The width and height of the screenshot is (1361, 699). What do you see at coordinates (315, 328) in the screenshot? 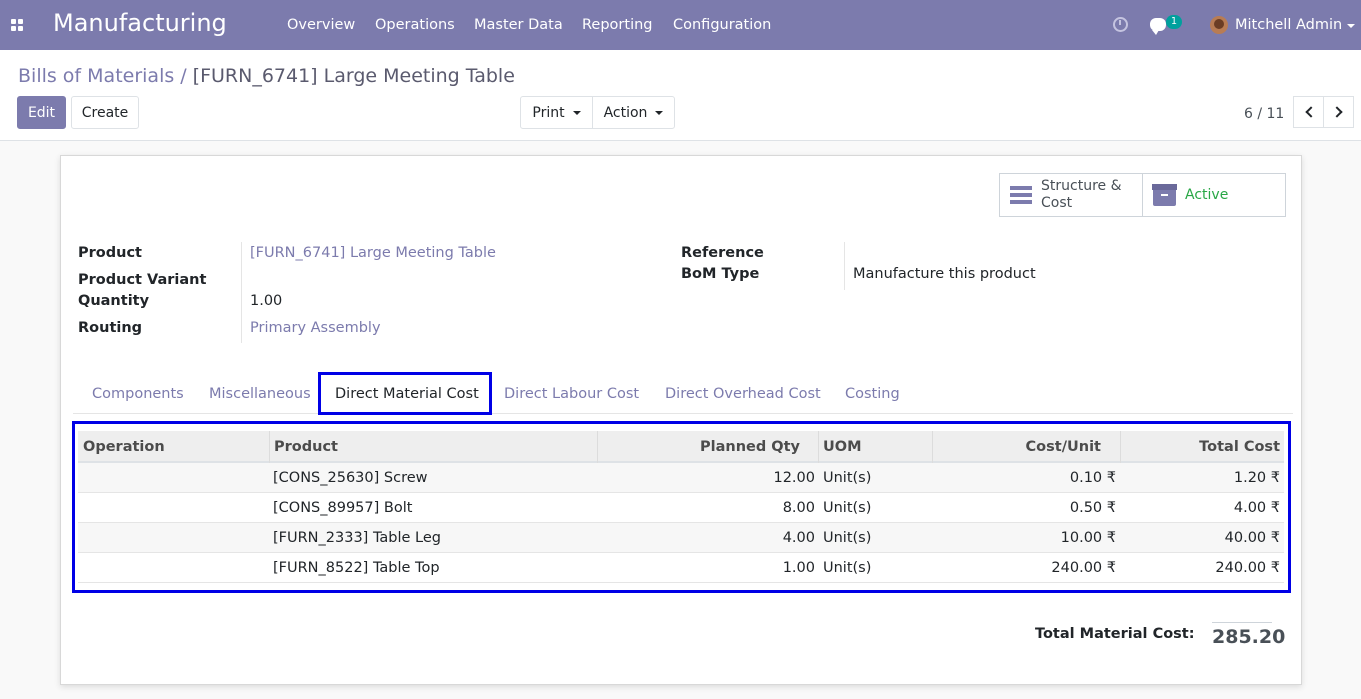
I see `routing-link: Primary Assembly` at bounding box center [315, 328].